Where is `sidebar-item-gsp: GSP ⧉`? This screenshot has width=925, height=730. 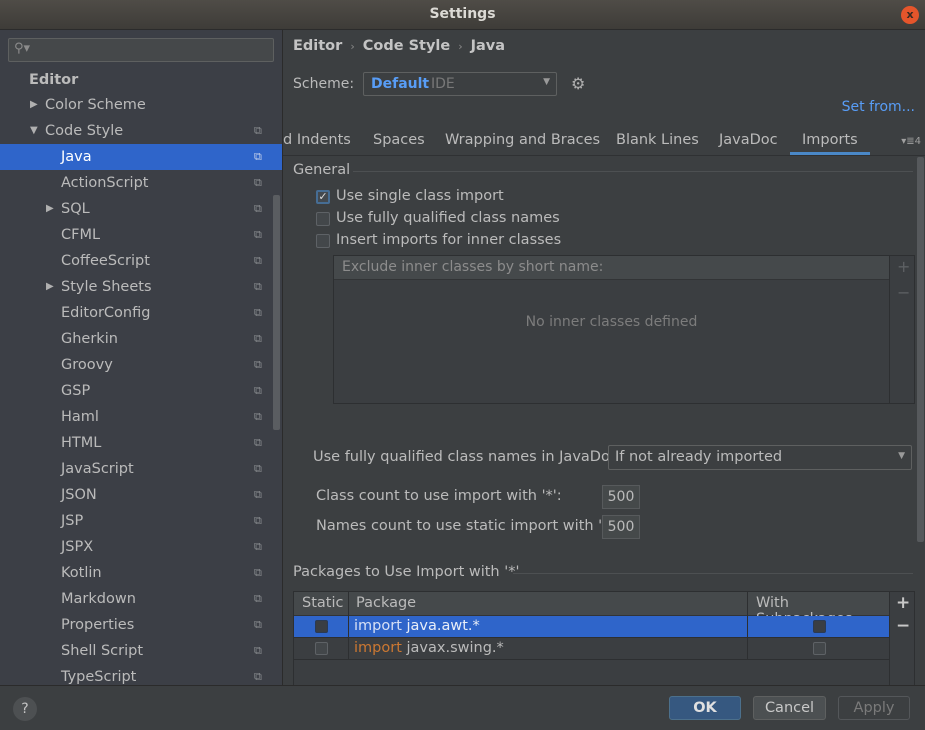 sidebar-item-gsp: GSP ⧉ is located at coordinates (141, 391).